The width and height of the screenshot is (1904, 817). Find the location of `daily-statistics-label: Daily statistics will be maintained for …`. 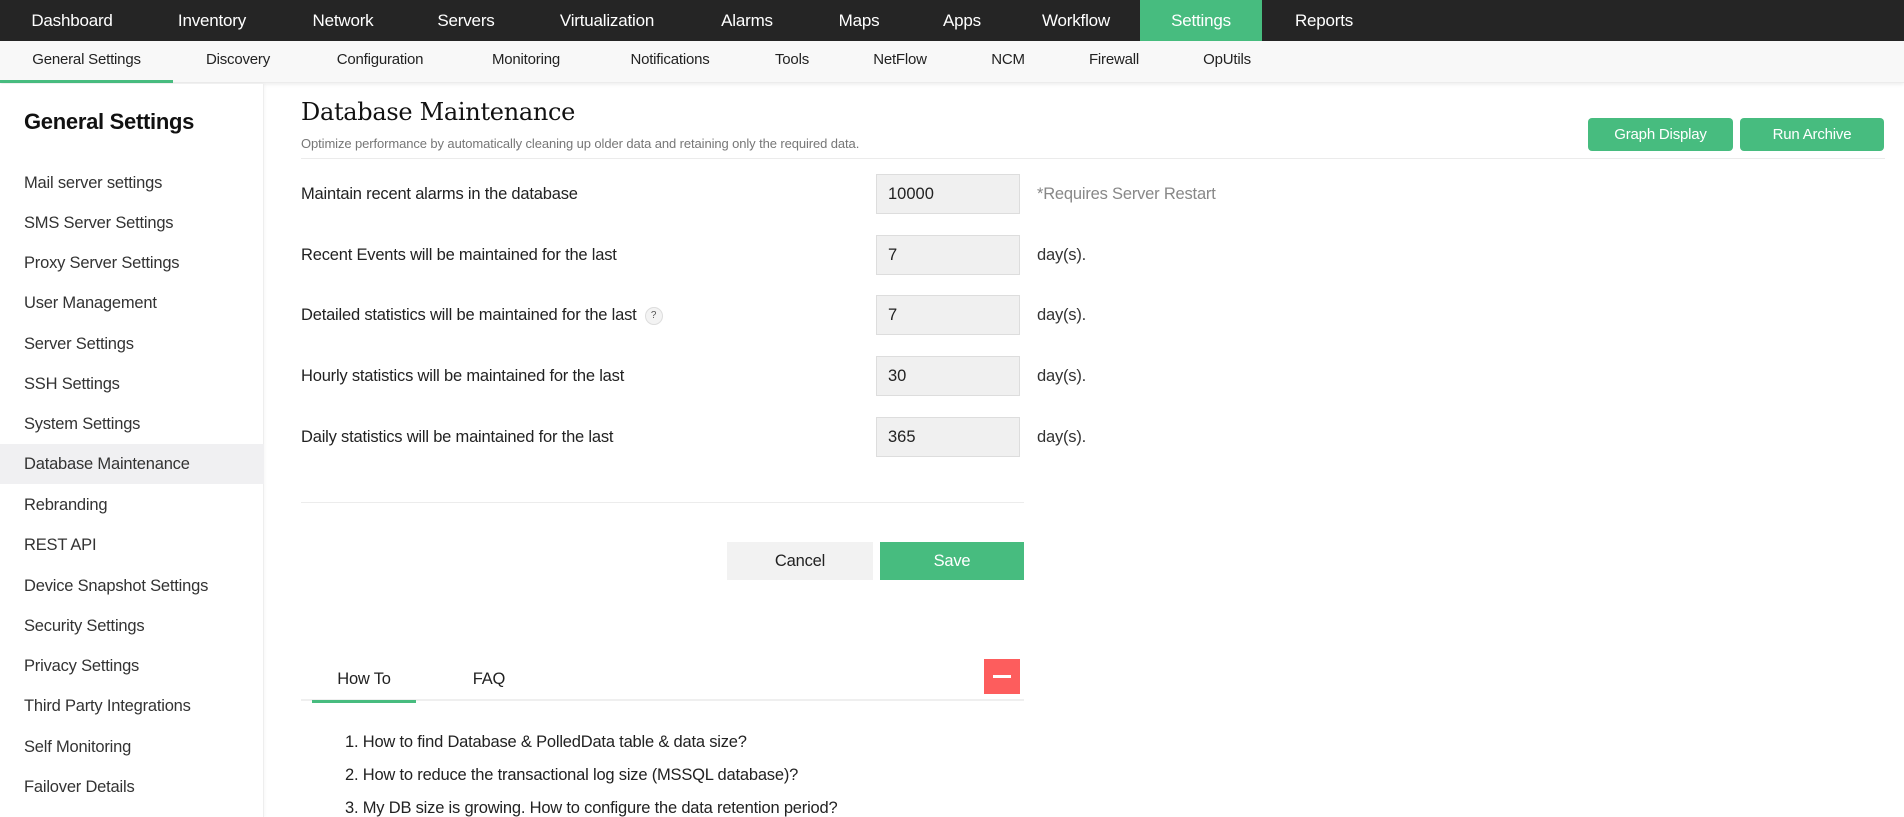

daily-statistics-label: Daily statistics will be maintained for … is located at coordinates (457, 437).